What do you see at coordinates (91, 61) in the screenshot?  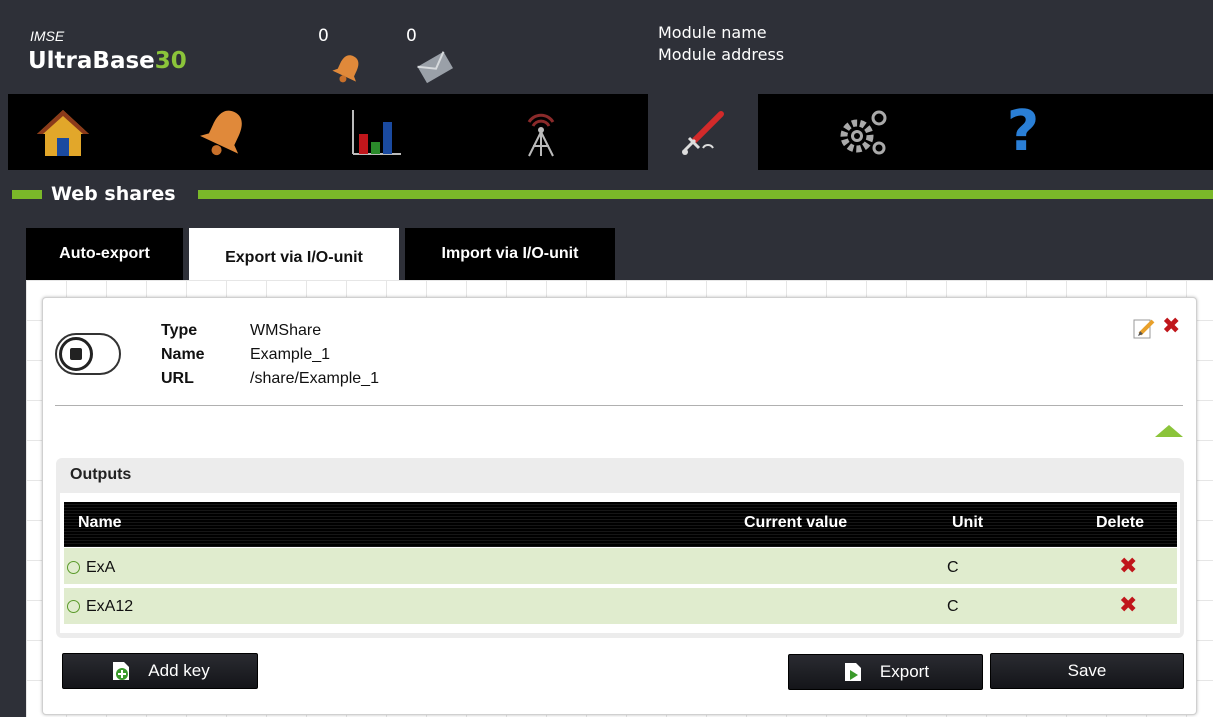 I see `brand-name: UltraBase` at bounding box center [91, 61].